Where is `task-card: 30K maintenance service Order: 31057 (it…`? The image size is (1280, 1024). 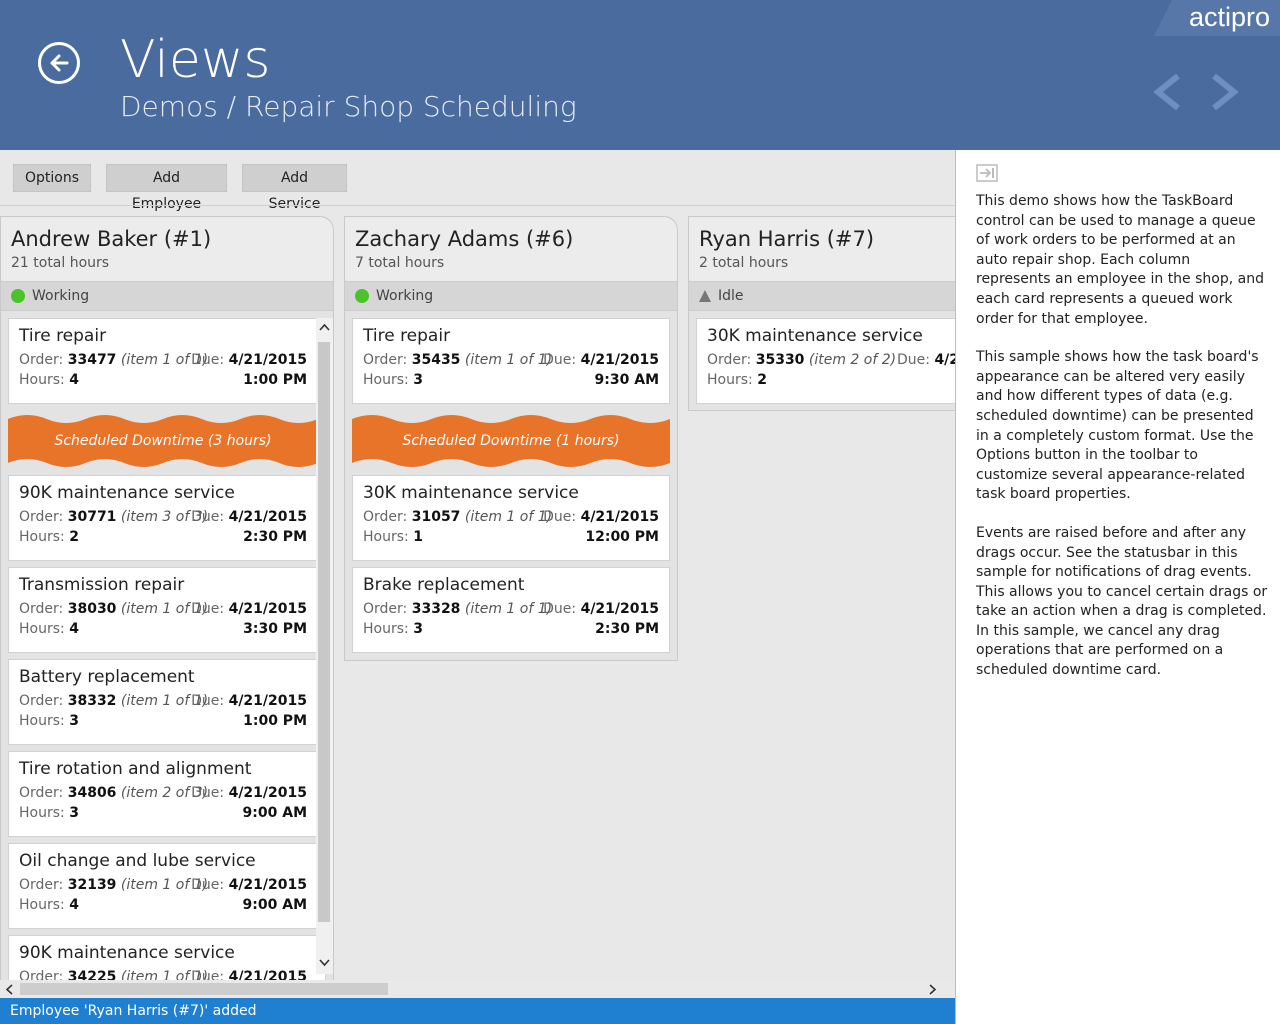 task-card: 30K maintenance service Order: 31057 (it… is located at coordinates (511, 518).